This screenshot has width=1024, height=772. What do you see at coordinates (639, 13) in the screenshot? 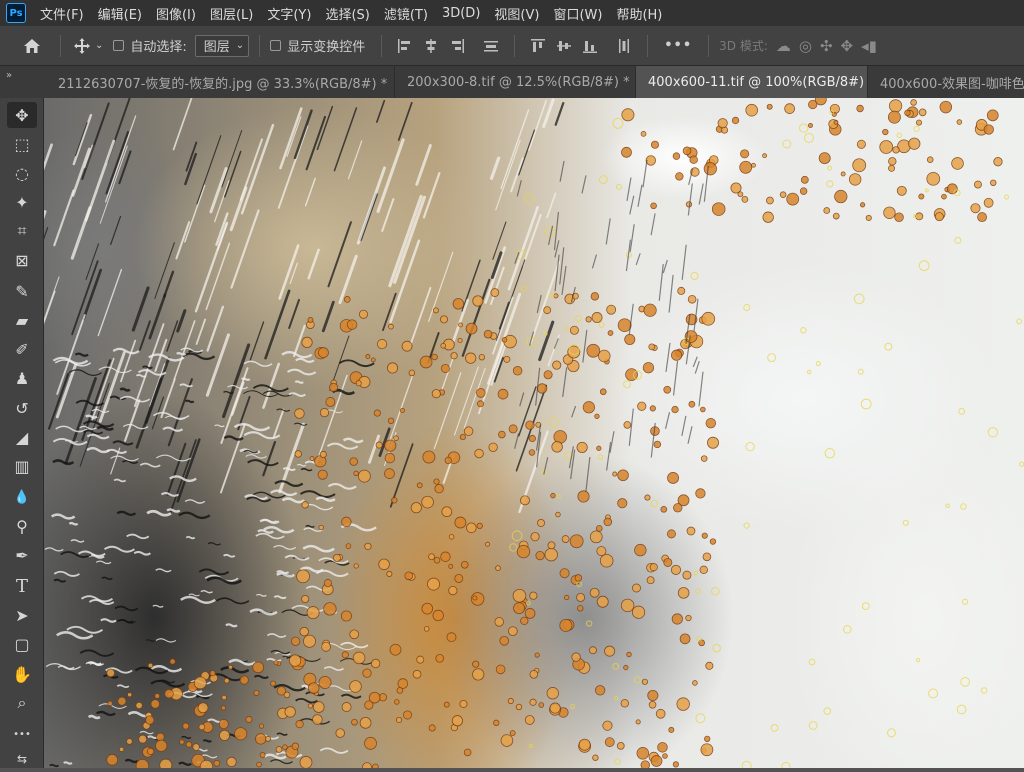
I see `menu-help: 帮助(H)` at bounding box center [639, 13].